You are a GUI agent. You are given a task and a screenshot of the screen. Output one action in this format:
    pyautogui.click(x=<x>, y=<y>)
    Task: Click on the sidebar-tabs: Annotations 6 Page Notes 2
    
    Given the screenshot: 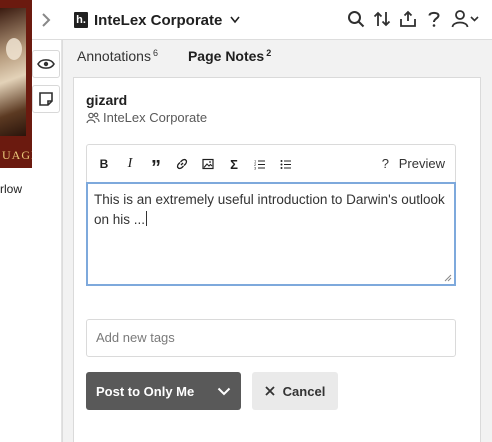 What is the action you would take?
    pyautogui.click(x=174, y=59)
    